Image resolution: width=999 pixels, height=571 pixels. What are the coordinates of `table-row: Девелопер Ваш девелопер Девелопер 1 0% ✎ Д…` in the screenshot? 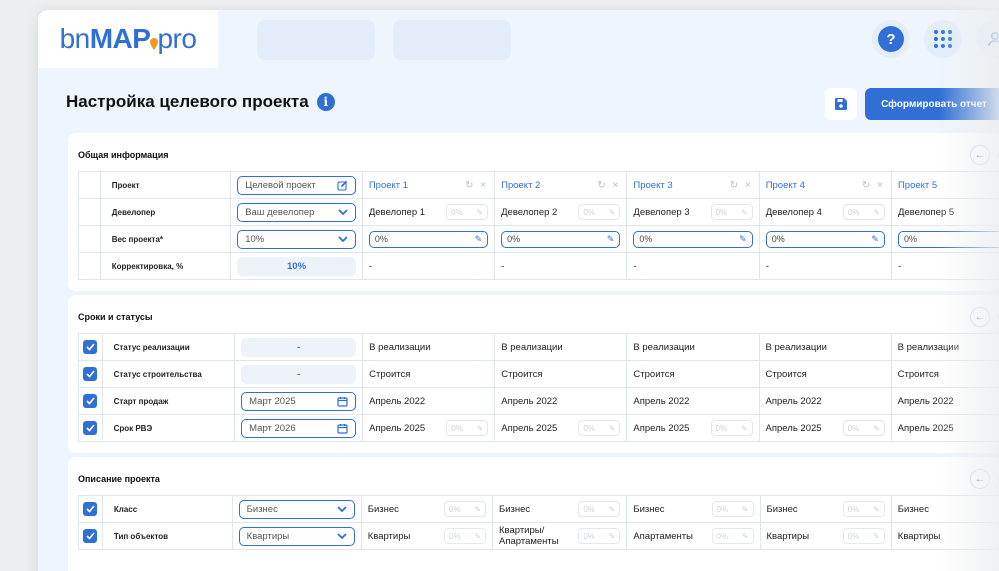 It's located at (538, 212).